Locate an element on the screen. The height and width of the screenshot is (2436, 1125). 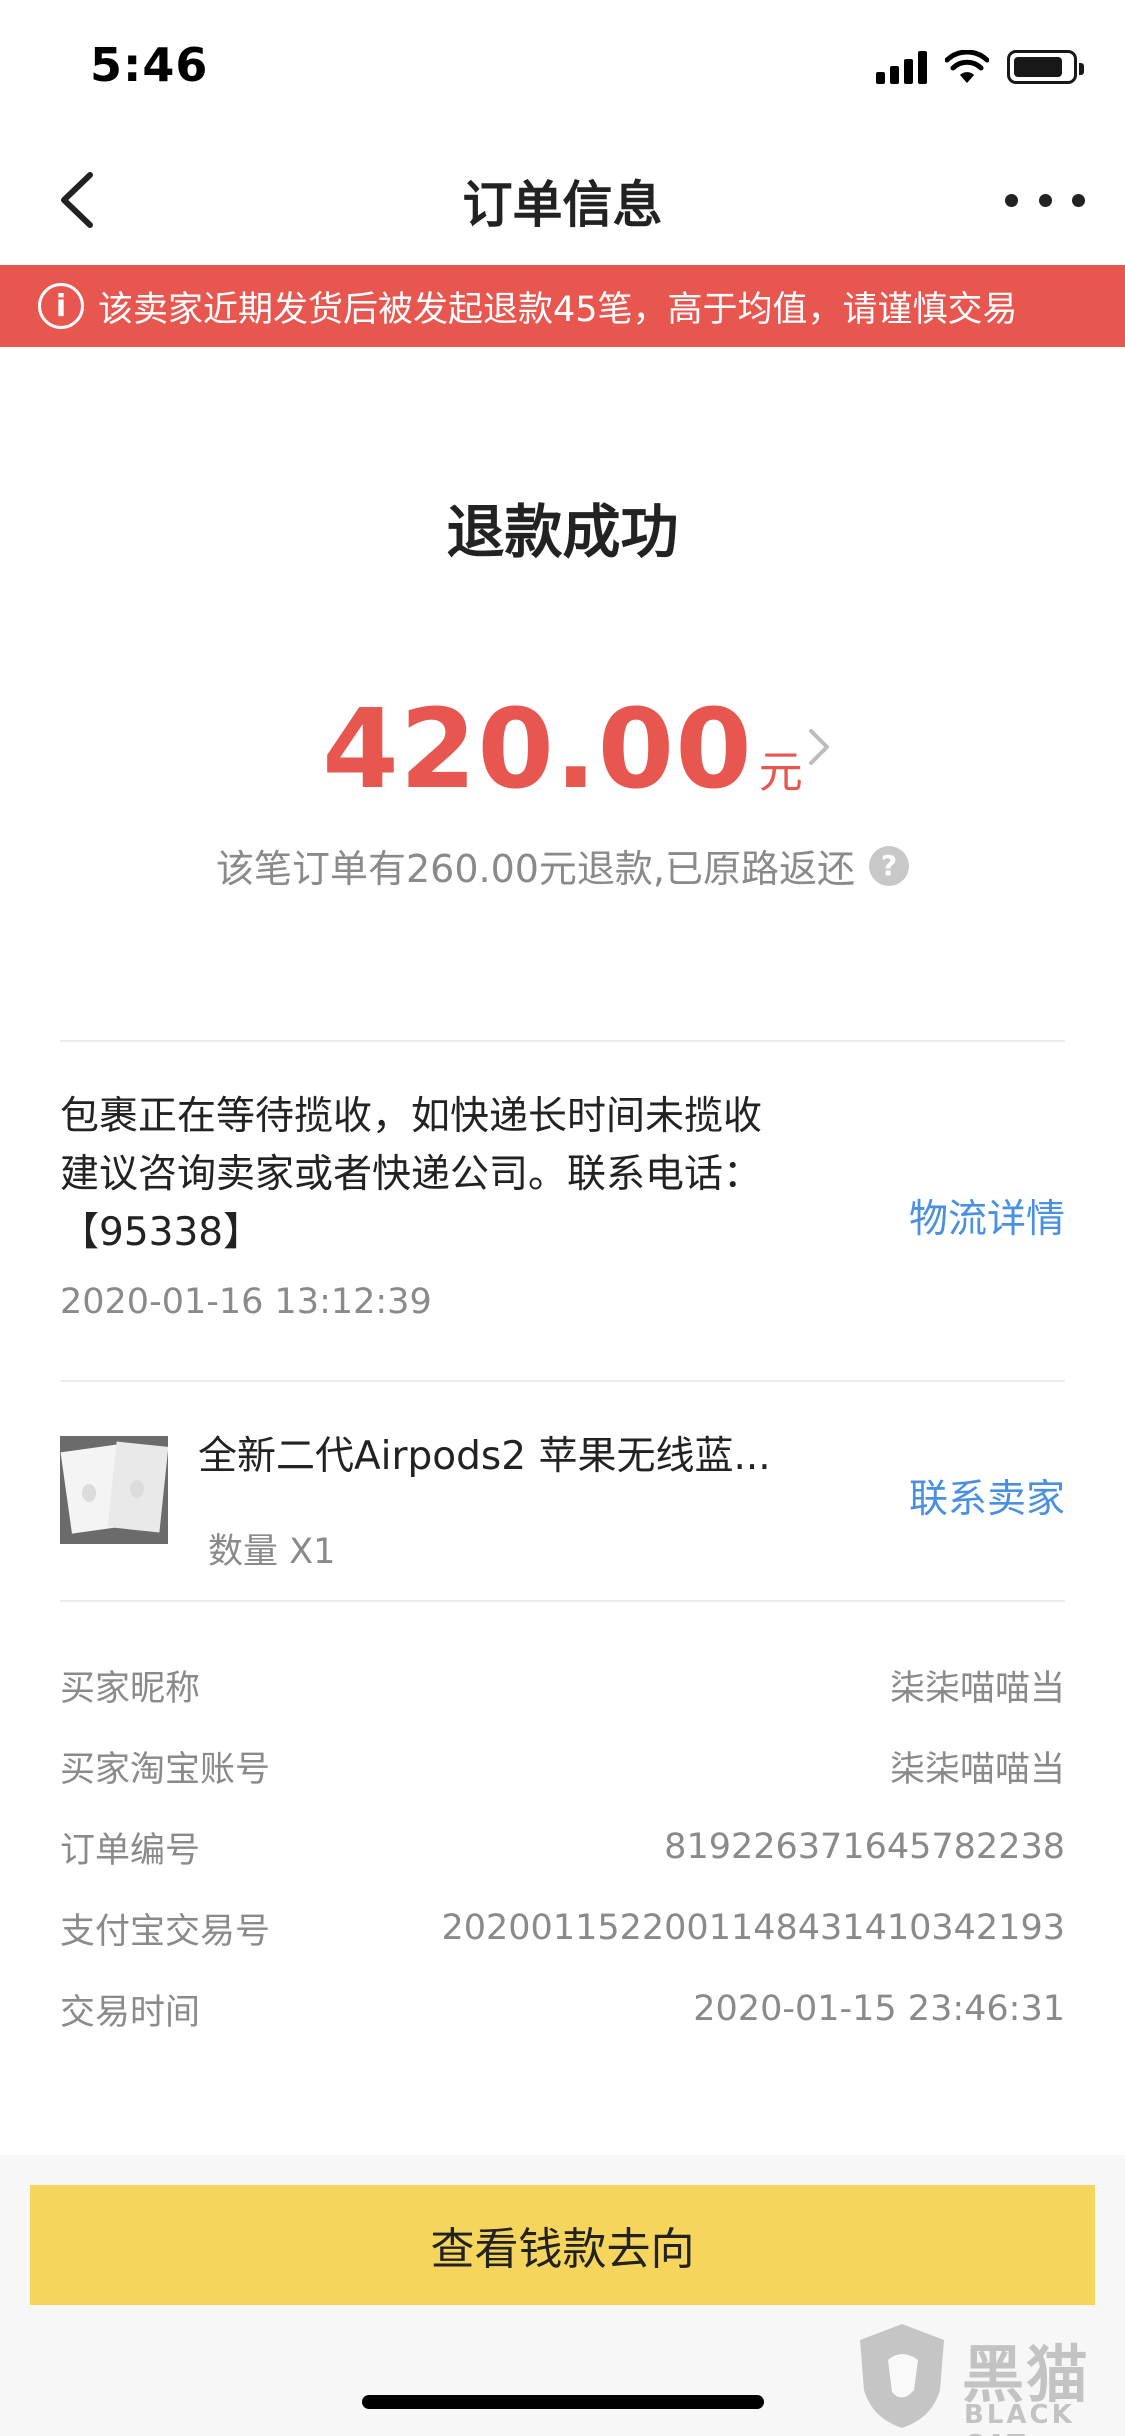
contact-seller-link: 联系卖家 is located at coordinates (987, 1496).